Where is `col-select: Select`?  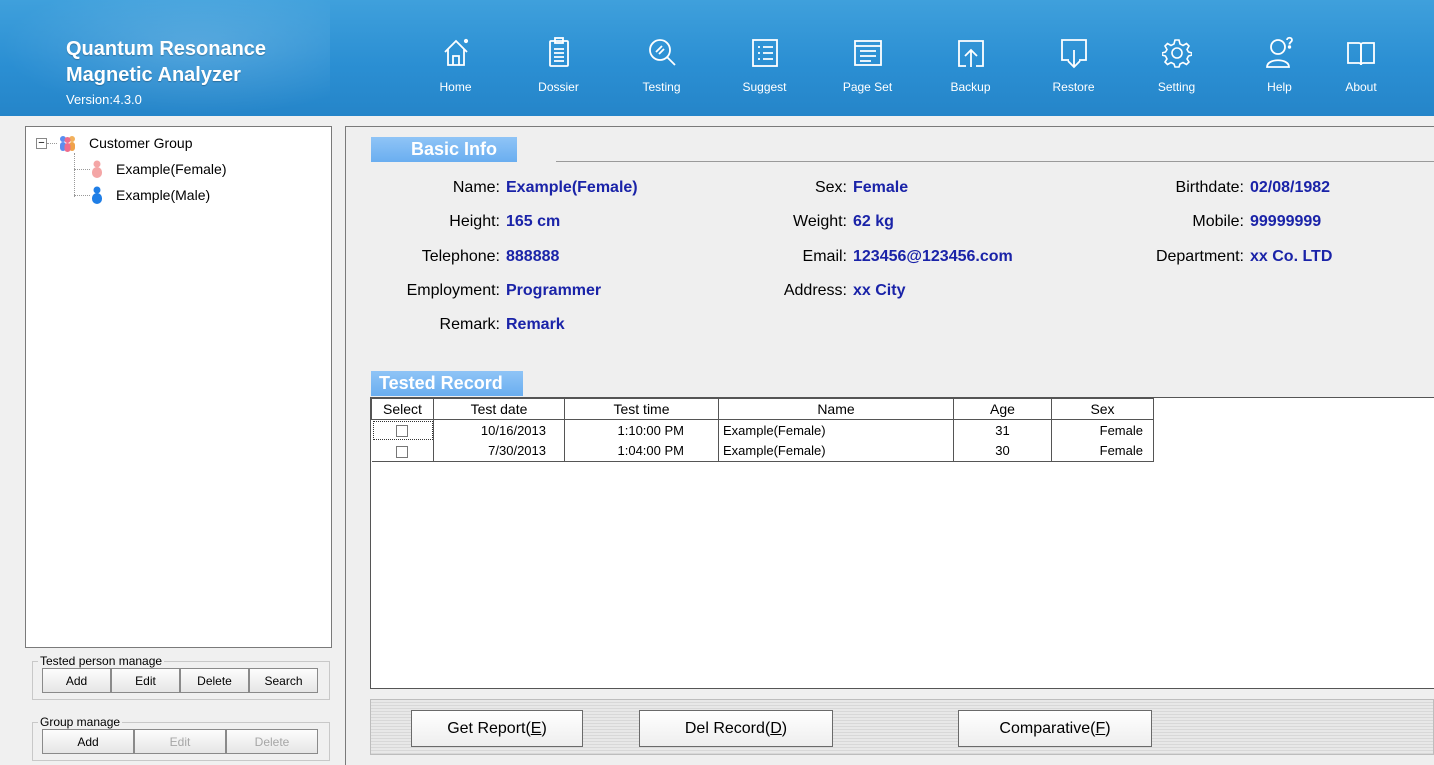 col-select: Select is located at coordinates (402, 409).